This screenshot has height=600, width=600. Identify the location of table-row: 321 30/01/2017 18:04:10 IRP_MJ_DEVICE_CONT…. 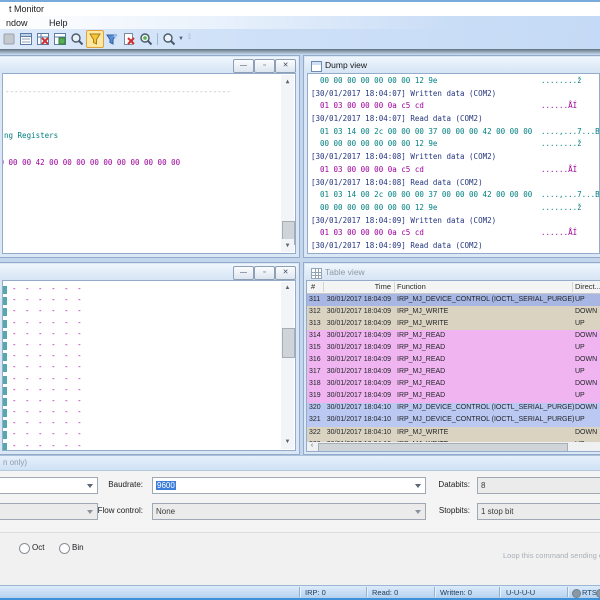
(453, 421).